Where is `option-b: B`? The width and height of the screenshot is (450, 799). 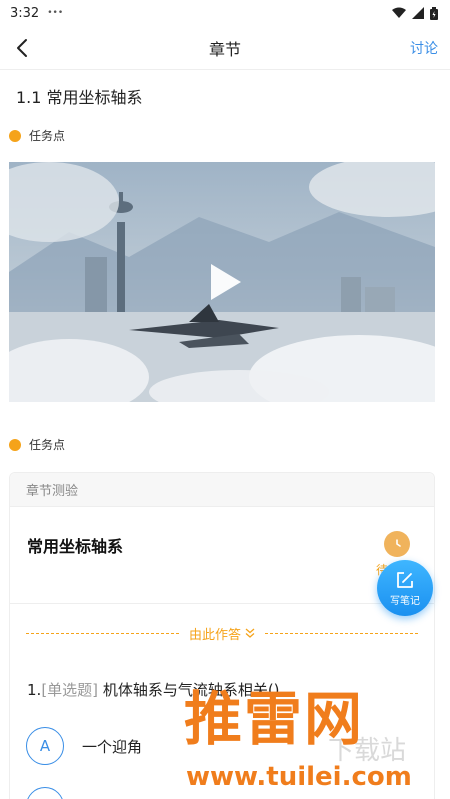
option-b: B is located at coordinates (54, 793).